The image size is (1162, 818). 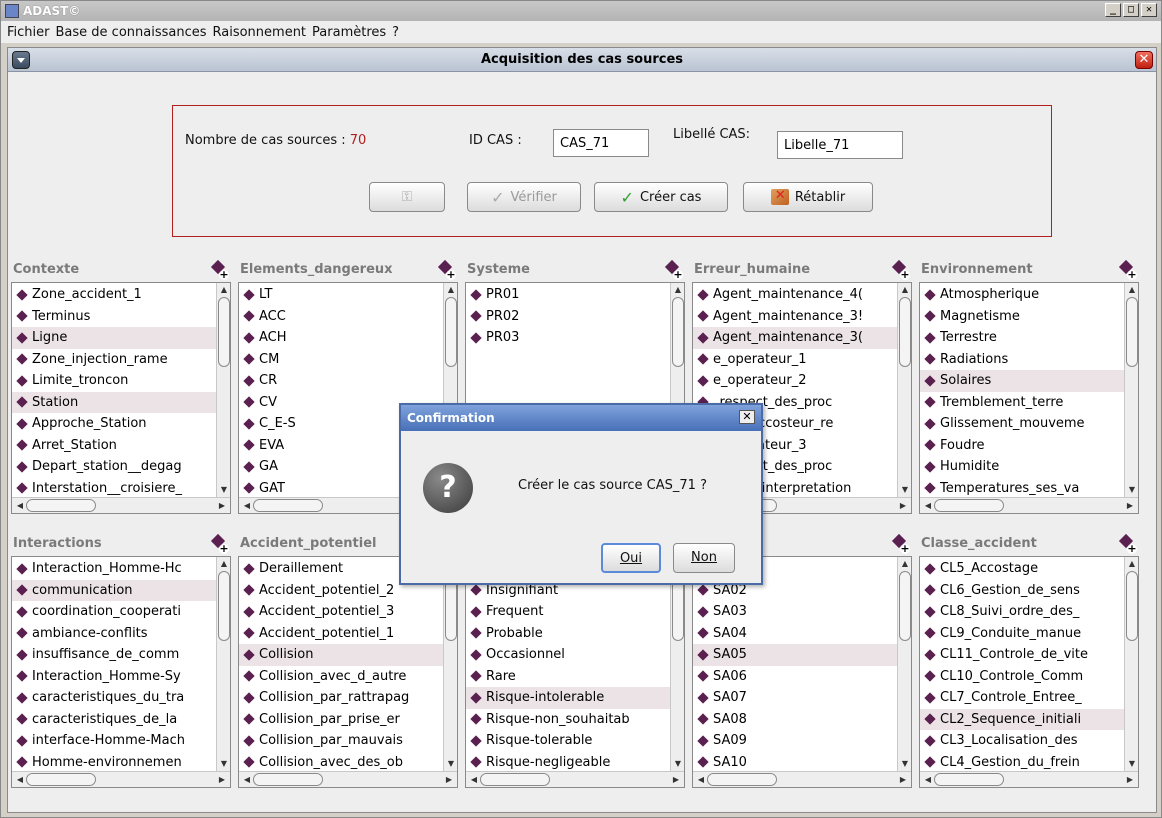 I want to click on list-item: Risque-non_souhaitab, so click(x=568, y=720).